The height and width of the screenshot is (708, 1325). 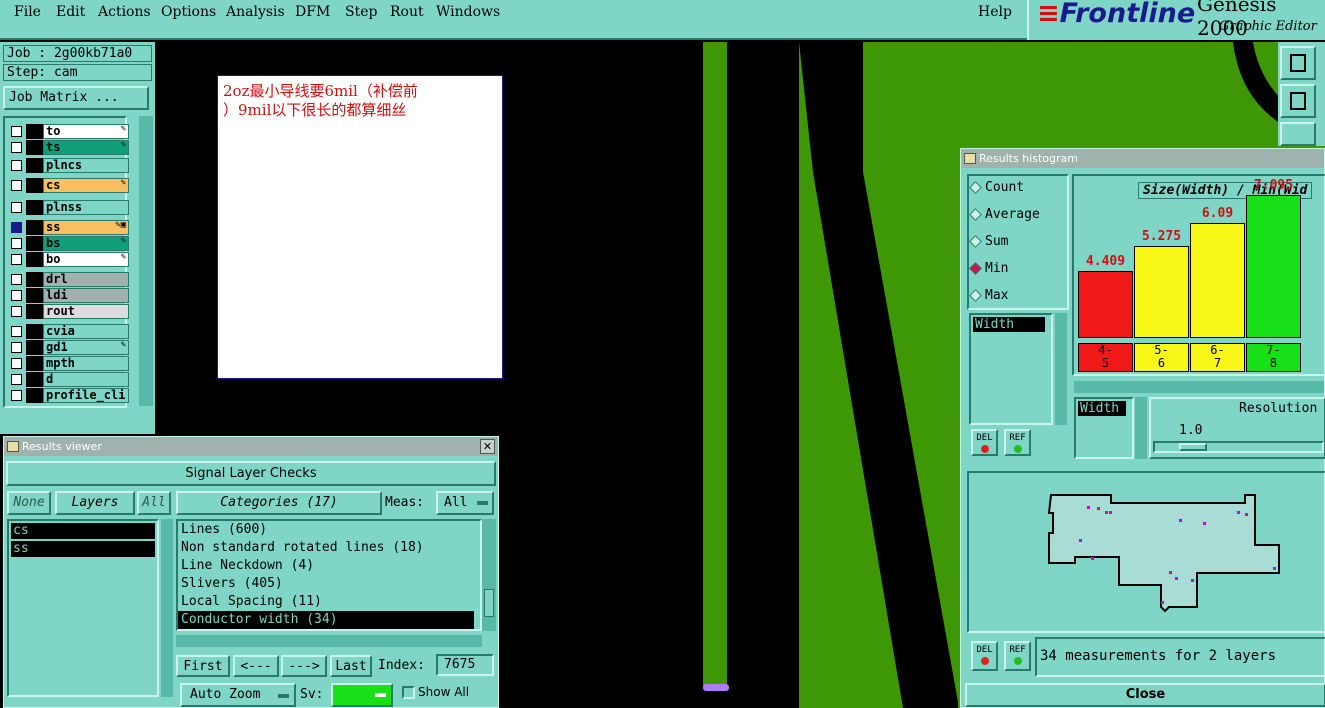 I want to click on mode-radio-average: Average, so click(x=1004, y=214).